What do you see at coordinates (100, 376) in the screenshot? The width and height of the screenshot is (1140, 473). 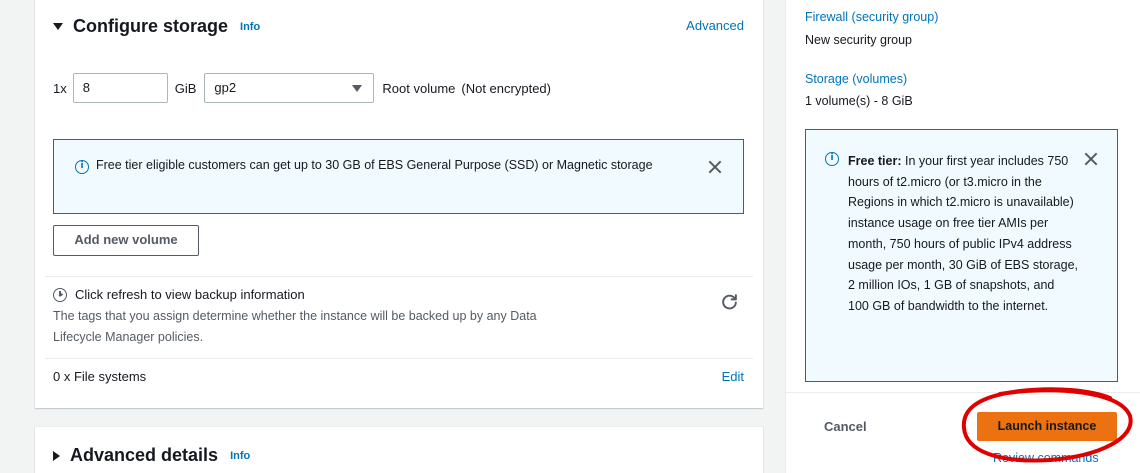 I see `file-systems-label: 0 x File systems` at bounding box center [100, 376].